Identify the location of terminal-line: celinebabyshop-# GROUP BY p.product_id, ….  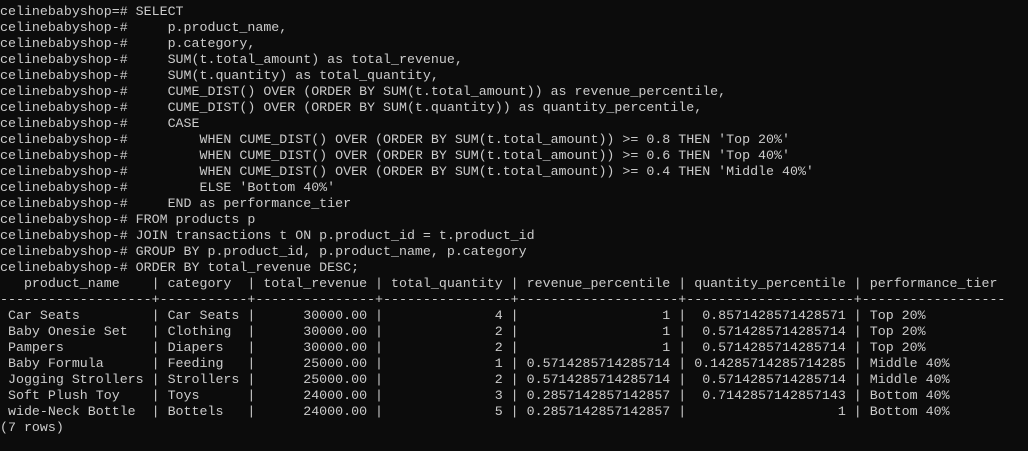
(263, 251).